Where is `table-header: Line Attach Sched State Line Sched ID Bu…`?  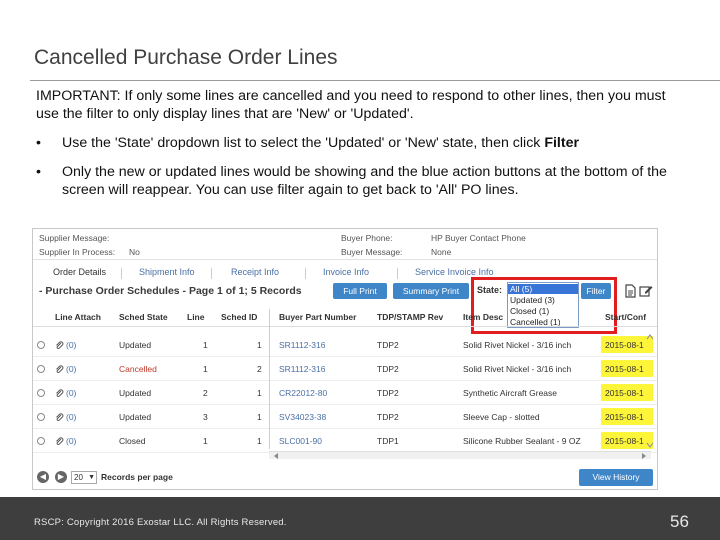 table-header: Line Attach Sched State Line Sched ID Bu… is located at coordinates (345, 318).